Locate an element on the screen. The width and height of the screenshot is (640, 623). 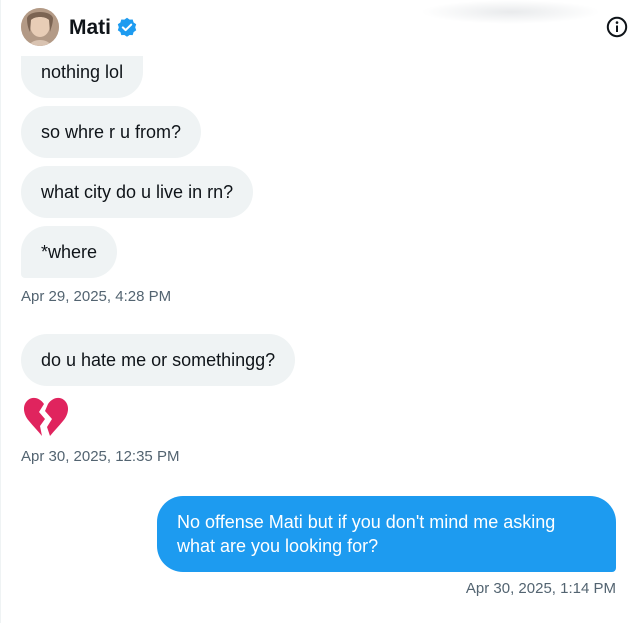
conversation-header: Mati is located at coordinates (320, 28).